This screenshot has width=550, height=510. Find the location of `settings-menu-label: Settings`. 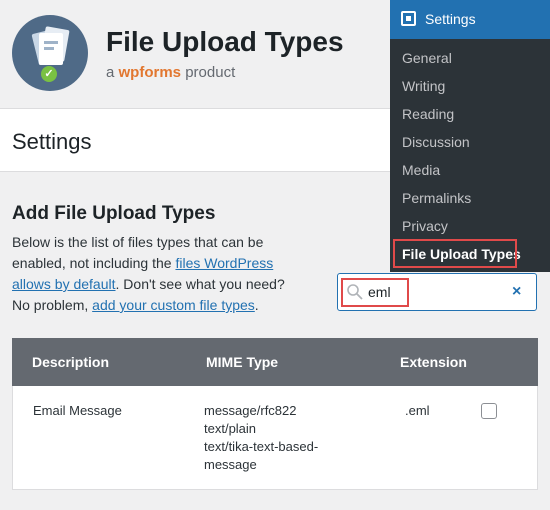

settings-menu-label: Settings is located at coordinates (450, 19).